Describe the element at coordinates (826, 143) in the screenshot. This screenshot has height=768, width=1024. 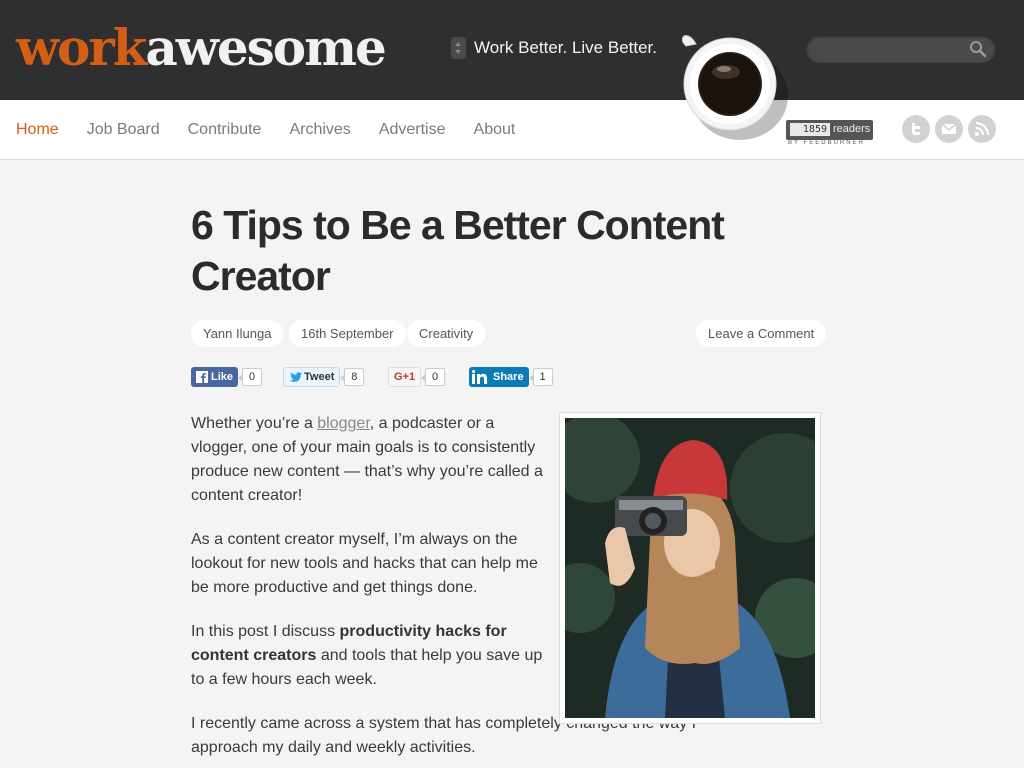
I see `feedburner-byline: BY FEEDBURNER` at that location.